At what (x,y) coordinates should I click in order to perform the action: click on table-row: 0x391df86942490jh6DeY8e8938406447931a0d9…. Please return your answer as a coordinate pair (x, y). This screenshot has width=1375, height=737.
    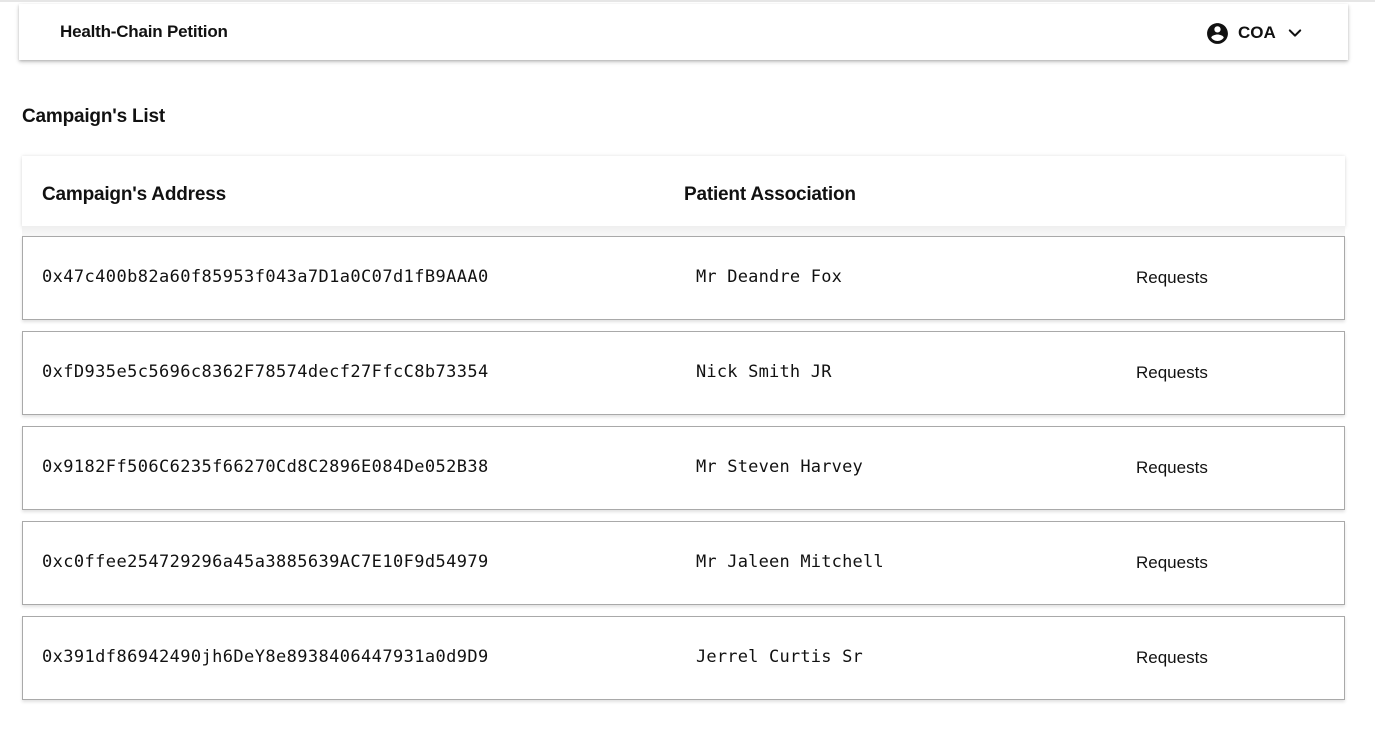
    Looking at the image, I should click on (683, 658).